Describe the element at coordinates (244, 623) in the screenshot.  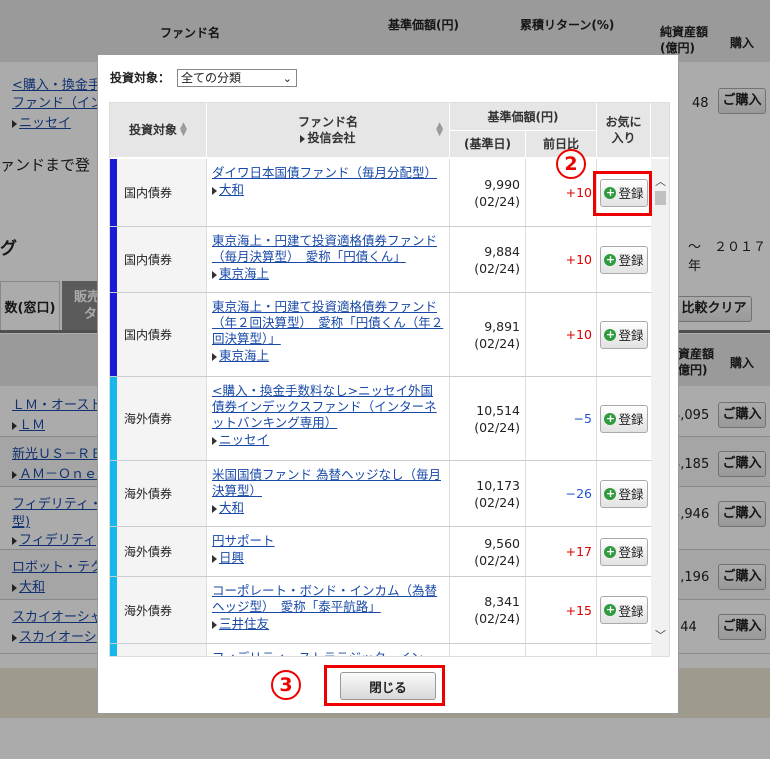
I see `fund-company-link: 三井住友` at that location.